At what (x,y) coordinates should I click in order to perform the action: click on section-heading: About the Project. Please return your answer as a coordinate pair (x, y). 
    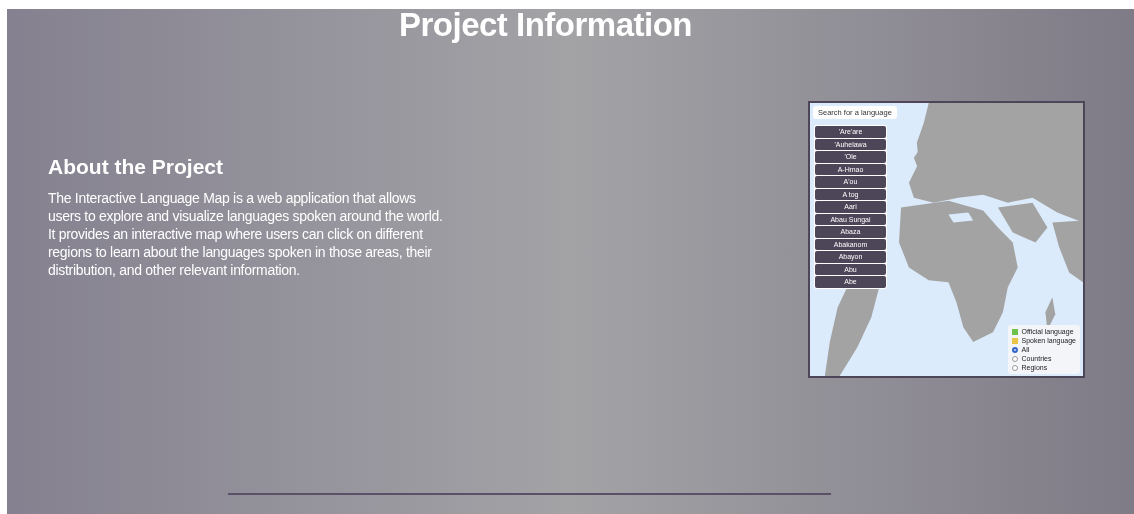
    Looking at the image, I should click on (136, 167).